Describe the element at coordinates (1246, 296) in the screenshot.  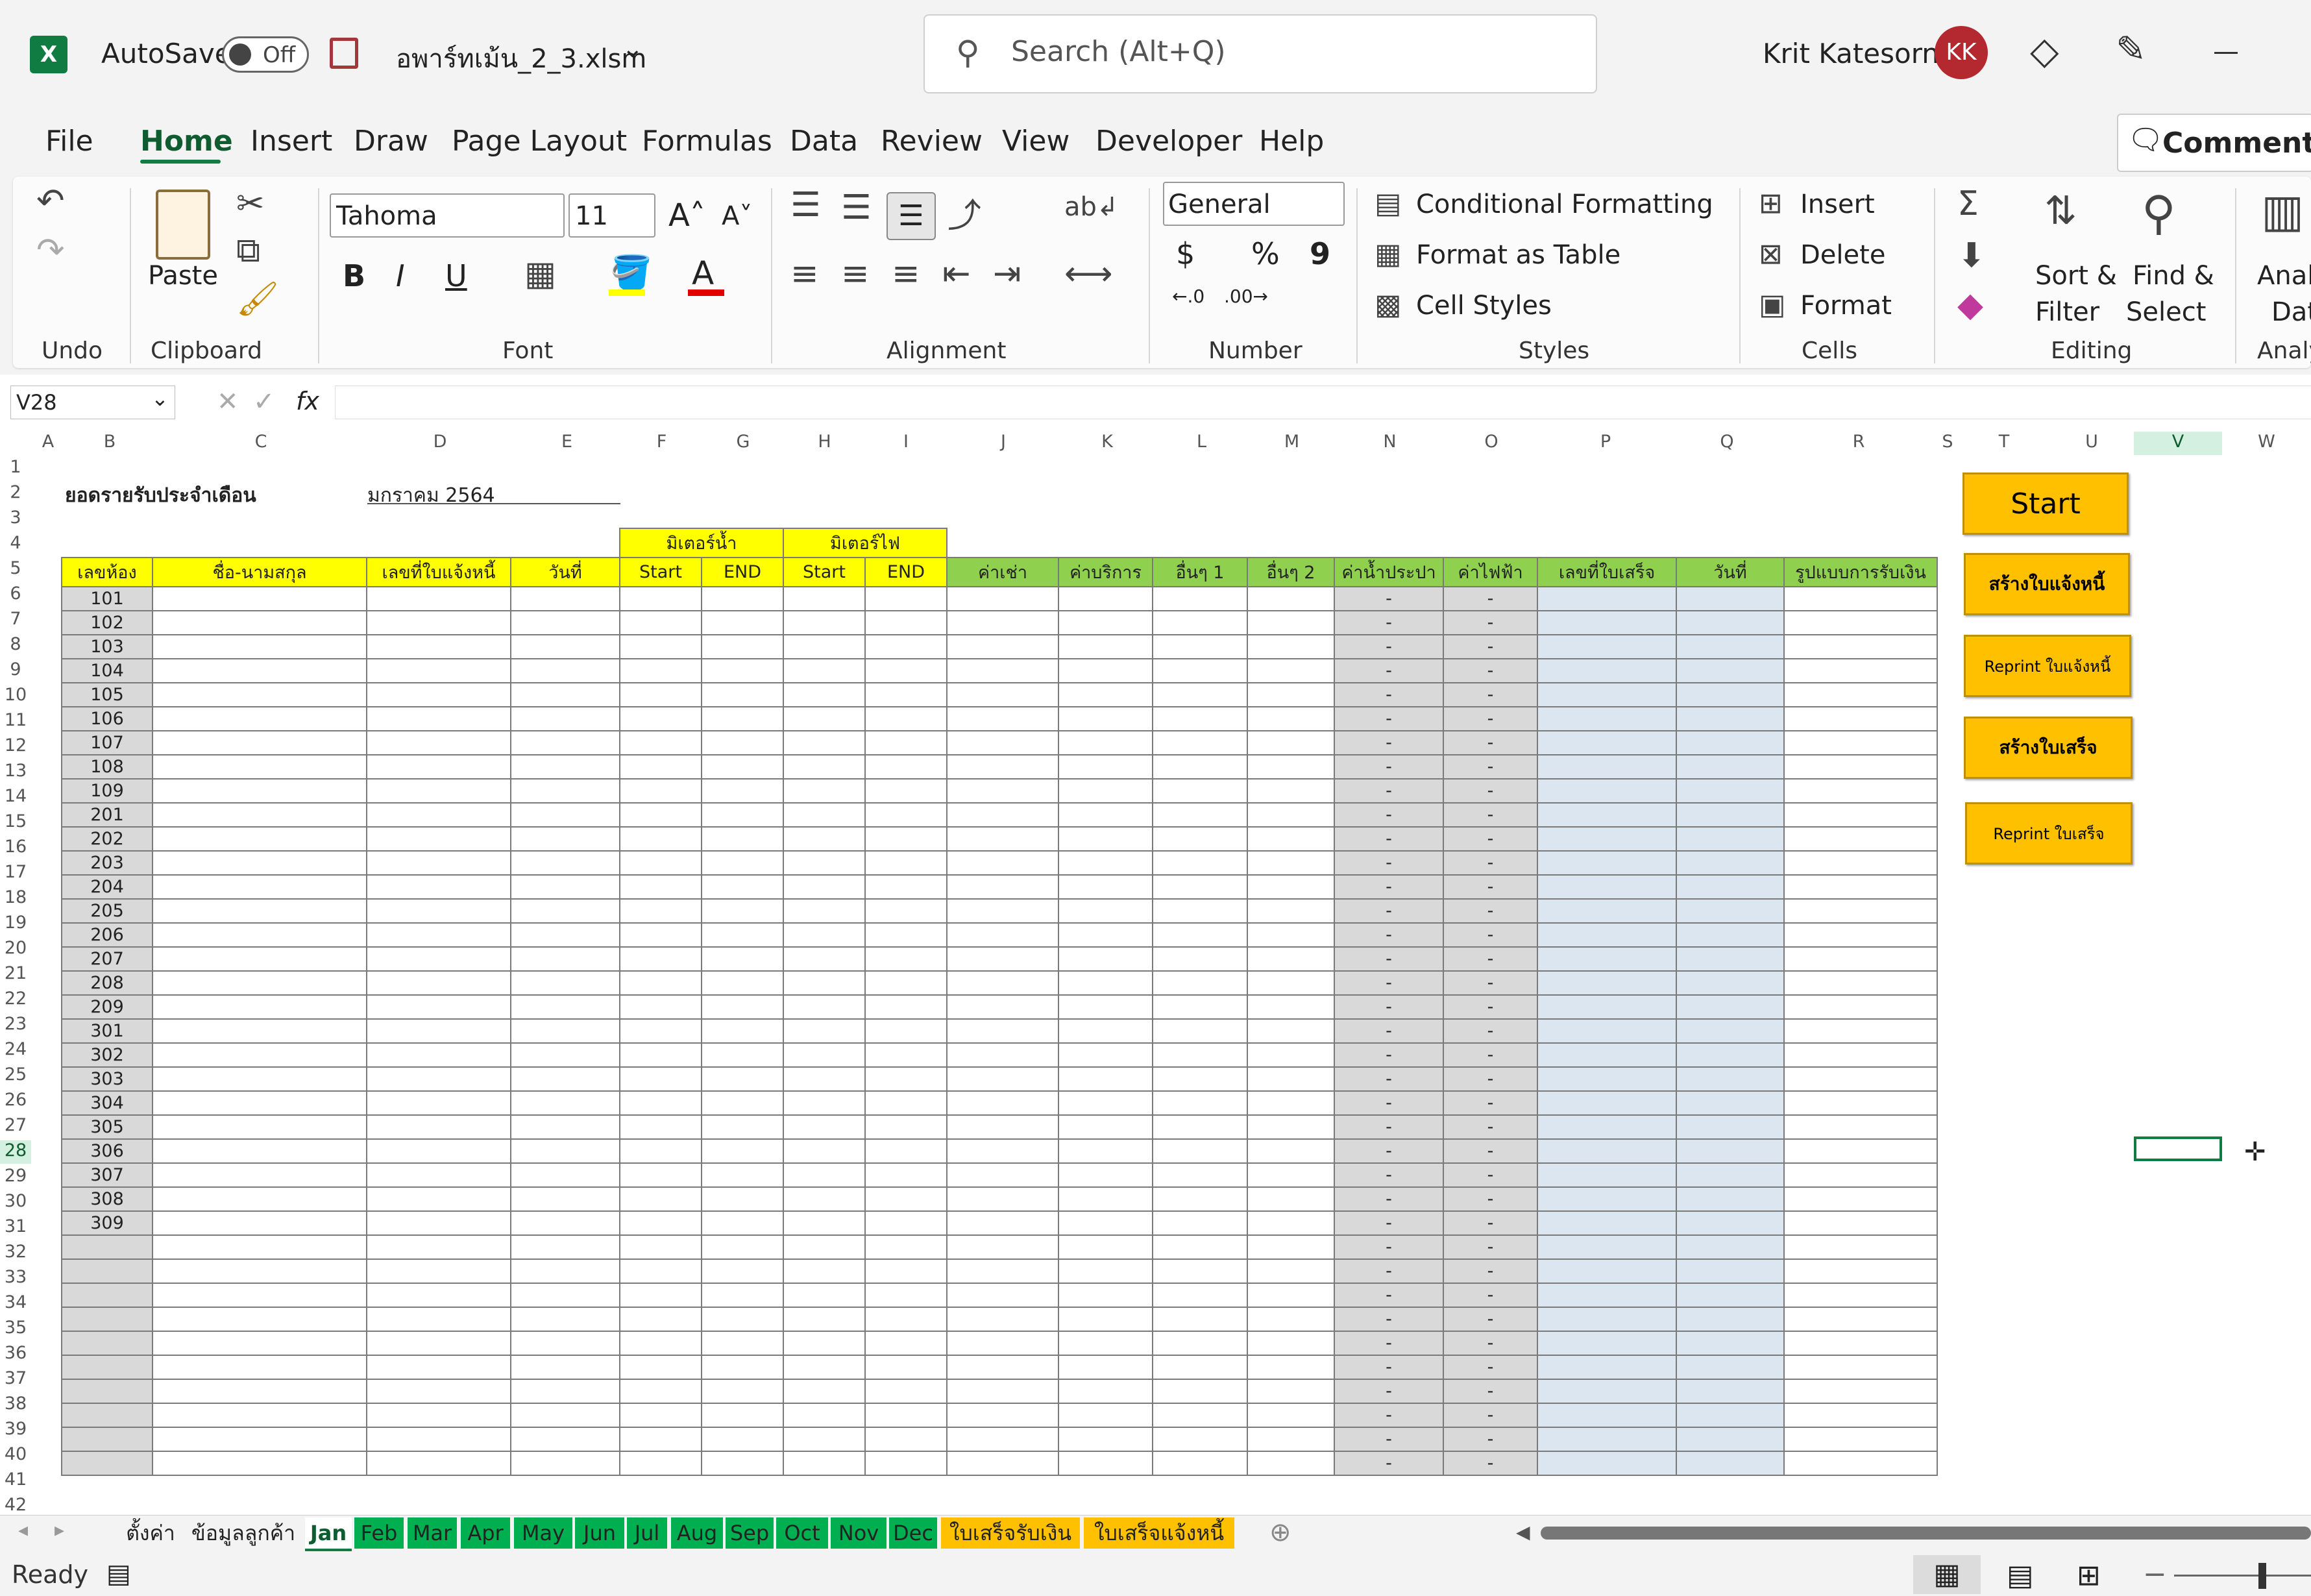
I see `decrease-decimal-icon: .00→` at that location.